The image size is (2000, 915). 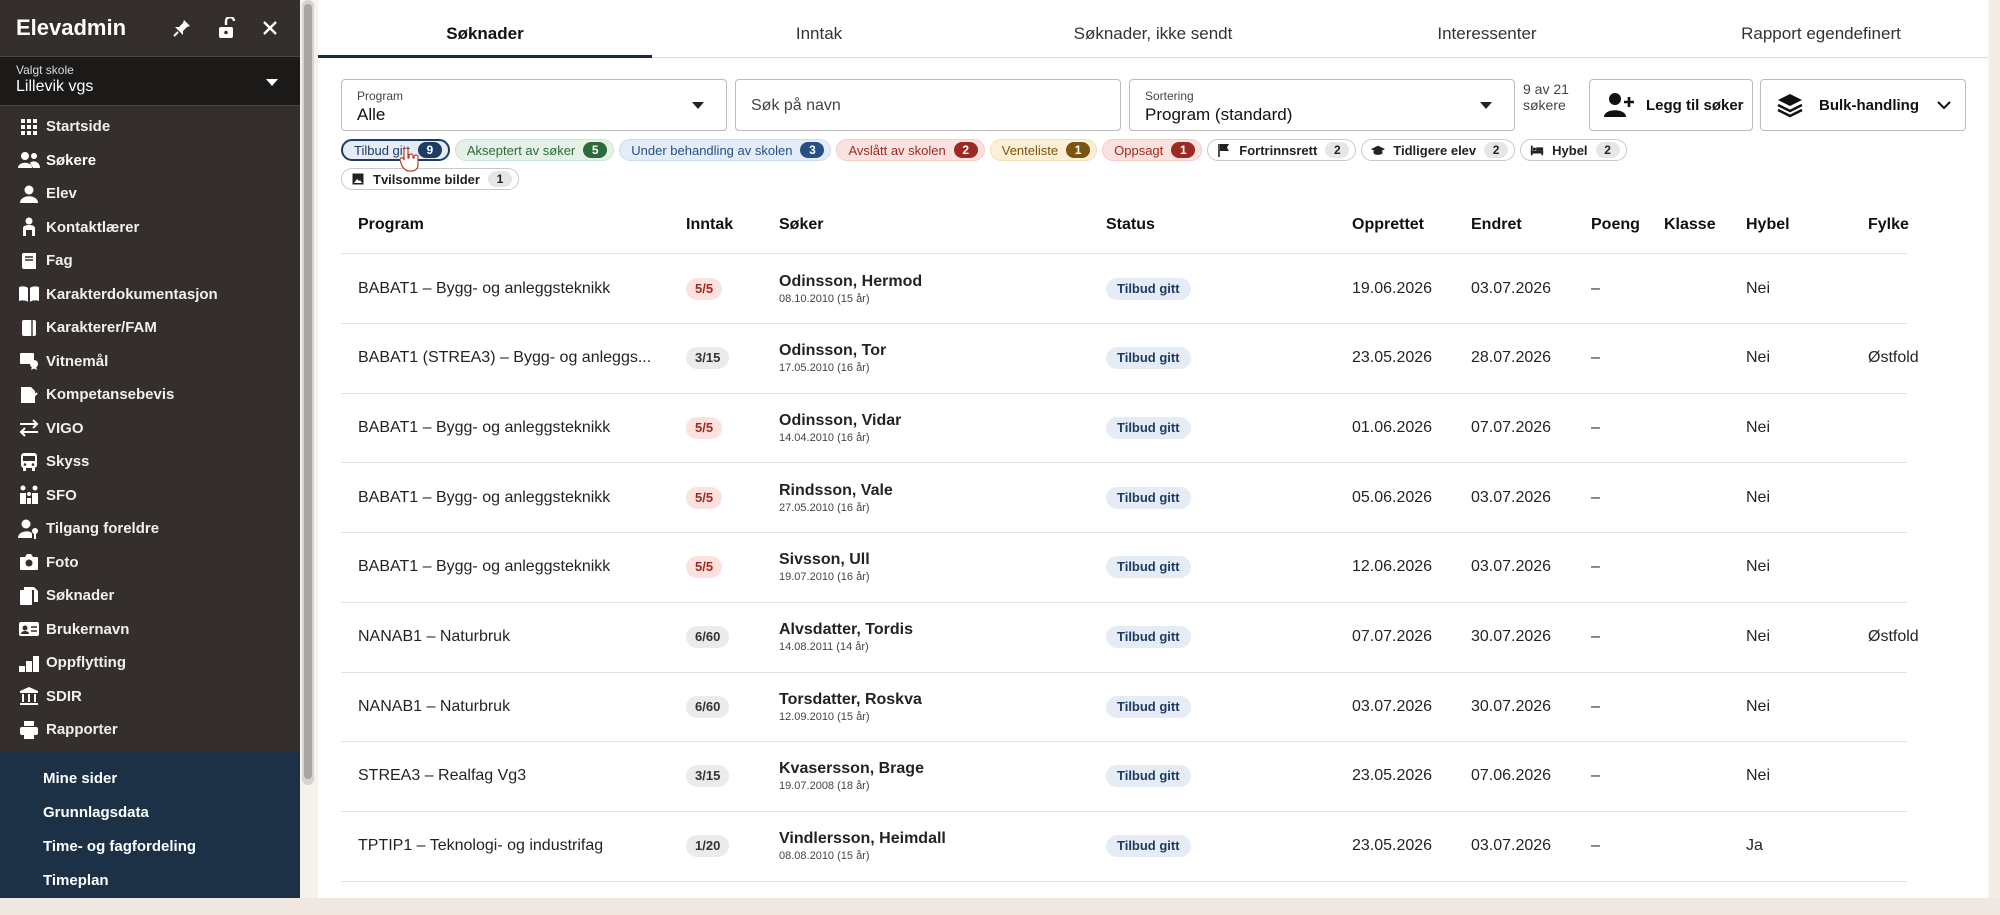 What do you see at coordinates (862, 839) in the screenshot?
I see `applicant-name: Vindlersson, Heimdall` at bounding box center [862, 839].